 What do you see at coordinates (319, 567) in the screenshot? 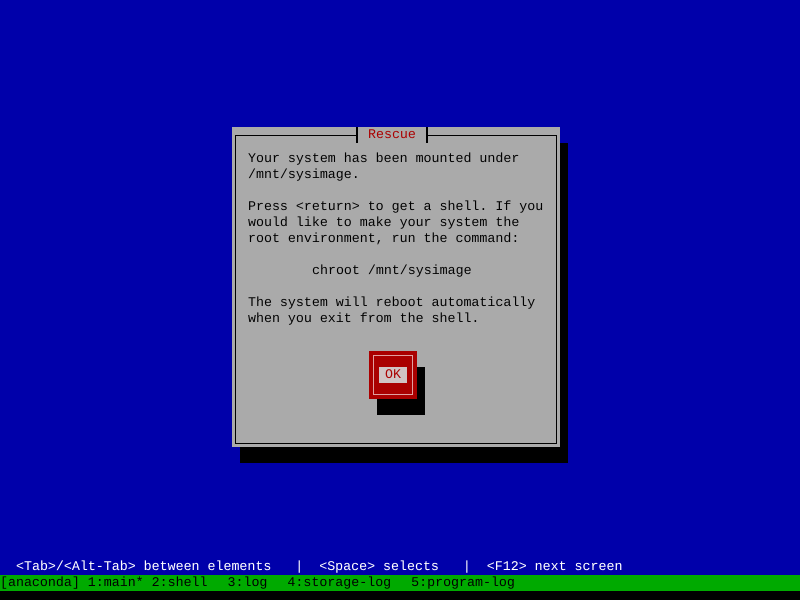
I see `help-line: <Tab>/<Alt-Tab> between elements | <Space> selects | <F12> next screen` at bounding box center [319, 567].